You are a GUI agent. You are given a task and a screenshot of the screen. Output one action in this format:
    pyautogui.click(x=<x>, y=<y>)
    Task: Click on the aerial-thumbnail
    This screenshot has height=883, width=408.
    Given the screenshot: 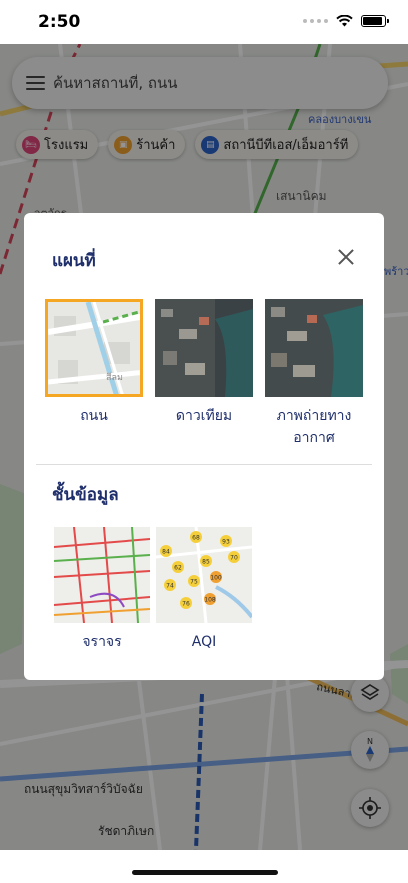 What is the action you would take?
    pyautogui.click(x=314, y=348)
    